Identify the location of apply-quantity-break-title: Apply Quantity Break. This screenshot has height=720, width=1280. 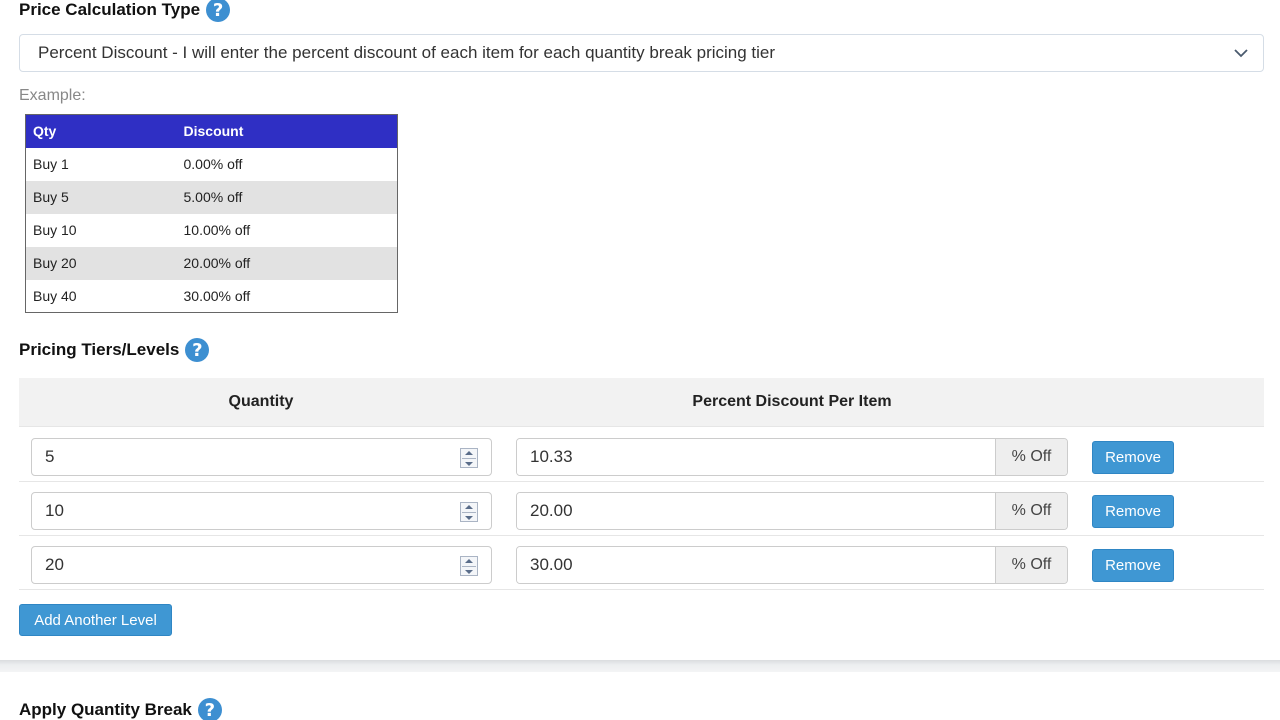
(105, 709).